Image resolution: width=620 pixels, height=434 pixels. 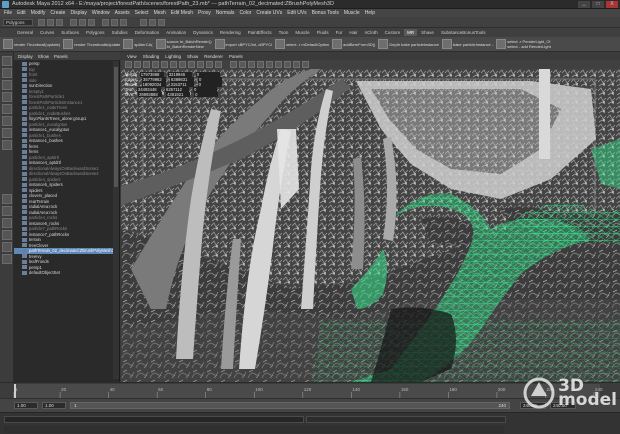 What do you see at coordinates (82, 22) in the screenshot?
I see `select-object-icon` at bounding box center [82, 22].